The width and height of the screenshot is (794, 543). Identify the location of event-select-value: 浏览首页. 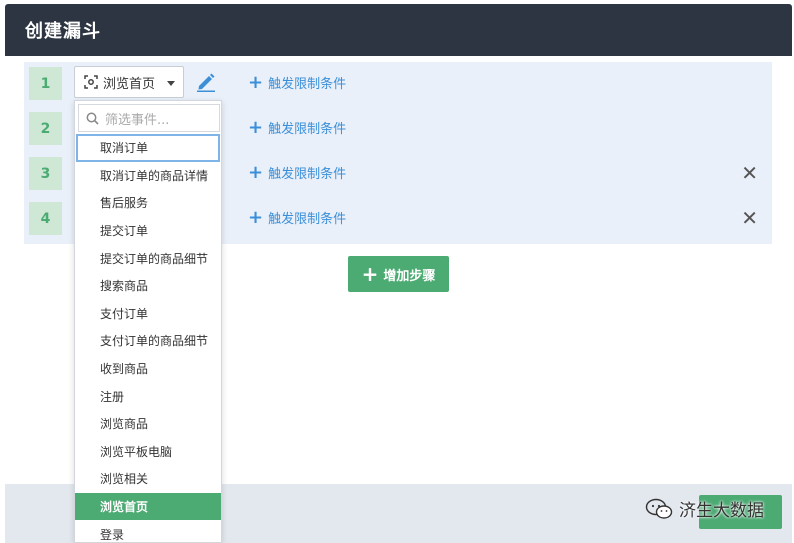
(129, 84).